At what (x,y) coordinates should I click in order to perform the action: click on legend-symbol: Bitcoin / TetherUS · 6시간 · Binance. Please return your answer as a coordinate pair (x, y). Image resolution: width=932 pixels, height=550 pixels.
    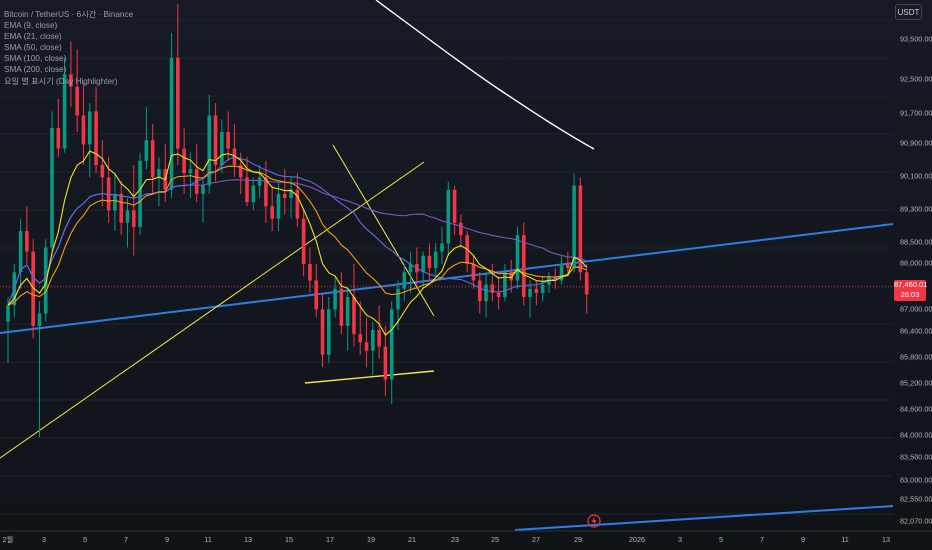
    Looking at the image, I should click on (68, 14).